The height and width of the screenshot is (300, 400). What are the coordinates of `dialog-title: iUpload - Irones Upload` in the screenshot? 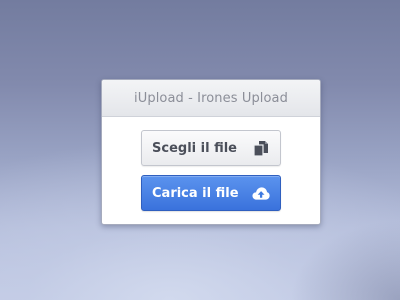 It's located at (211, 98).